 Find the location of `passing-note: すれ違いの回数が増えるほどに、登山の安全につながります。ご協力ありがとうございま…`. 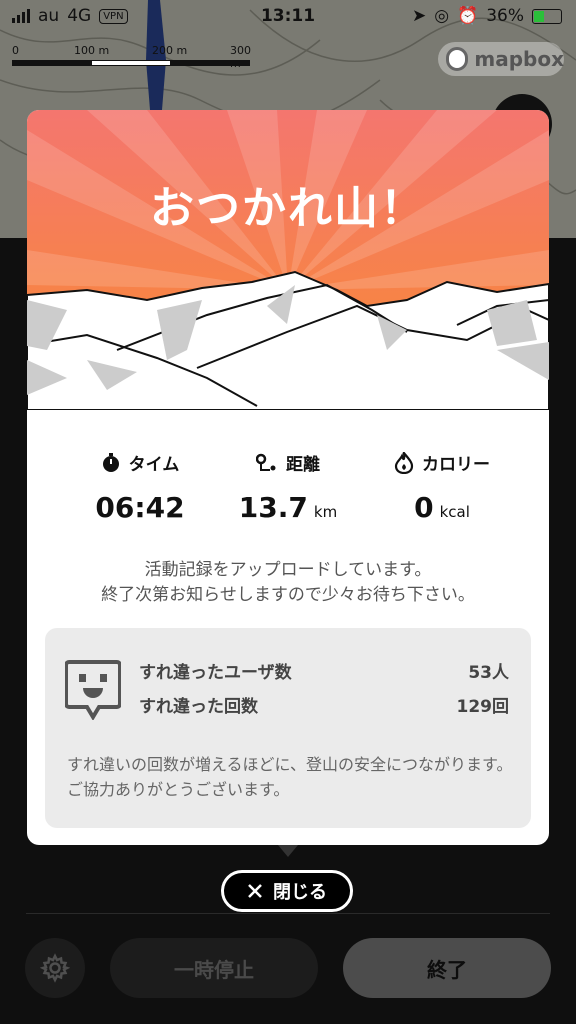

passing-note: すれ違いの回数が増えるほどに、登山の安全につながります。ご協力ありがとうございま… is located at coordinates (290, 777).